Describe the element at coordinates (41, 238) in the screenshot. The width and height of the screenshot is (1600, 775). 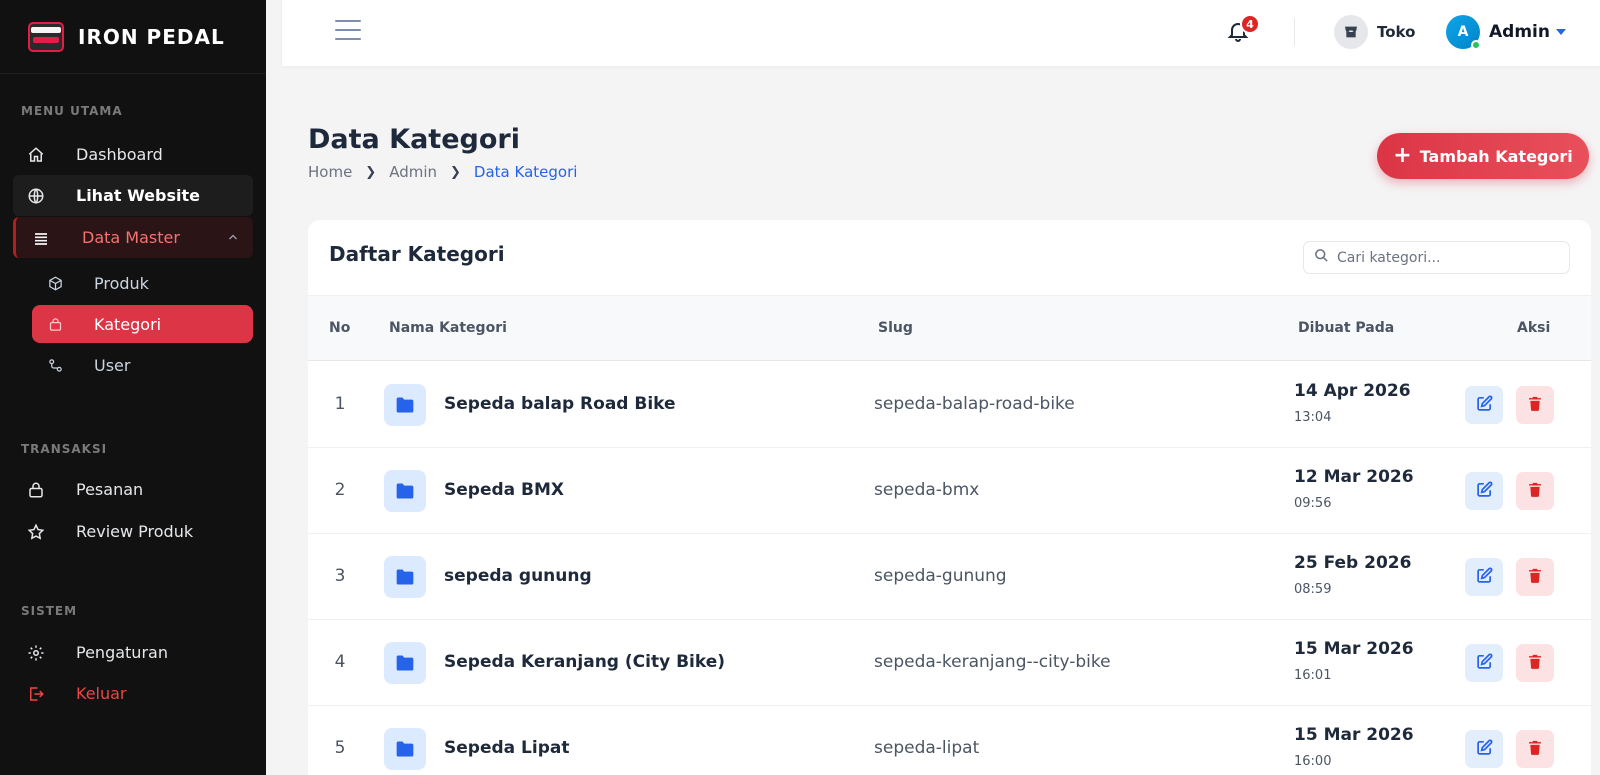
I see `list-icon` at that location.